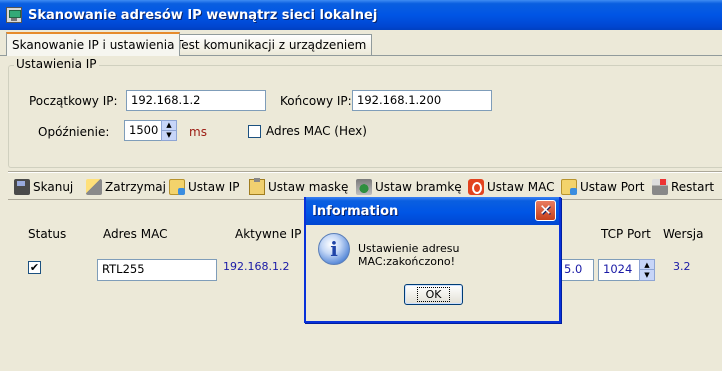  I want to click on mac-hex-label: Adres MAC (Hex), so click(316, 131).